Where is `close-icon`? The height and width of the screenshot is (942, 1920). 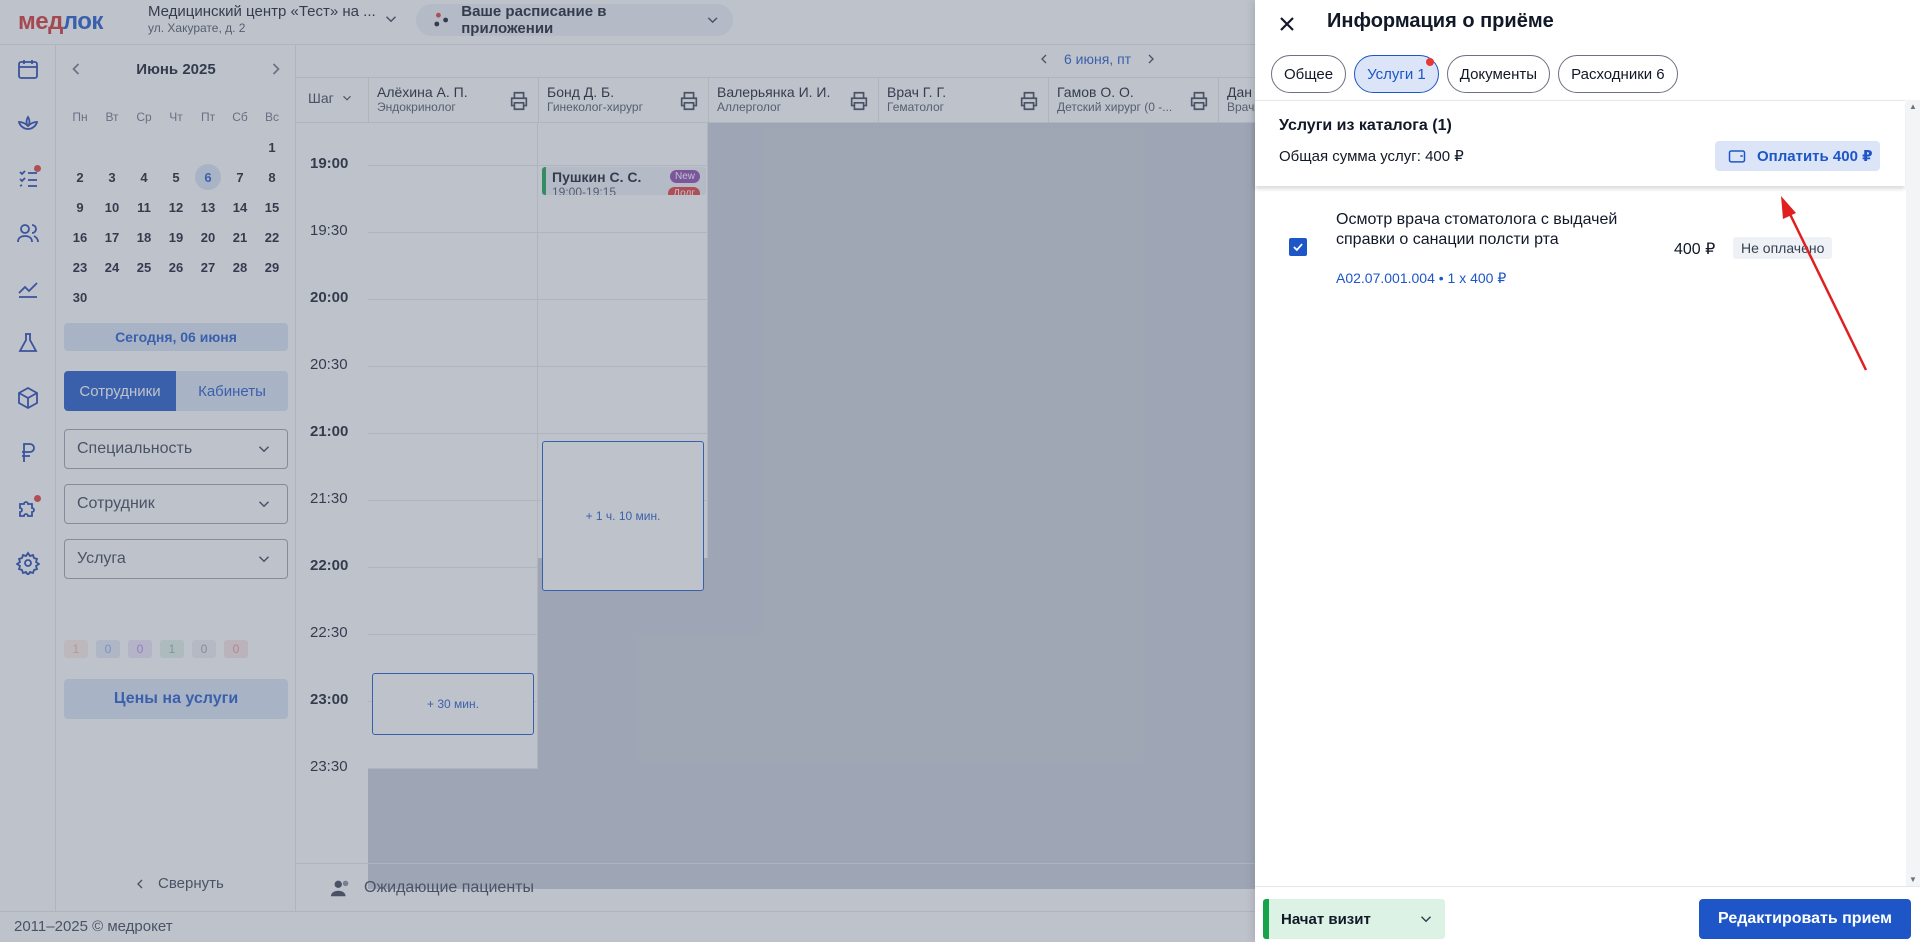 close-icon is located at coordinates (1287, 24).